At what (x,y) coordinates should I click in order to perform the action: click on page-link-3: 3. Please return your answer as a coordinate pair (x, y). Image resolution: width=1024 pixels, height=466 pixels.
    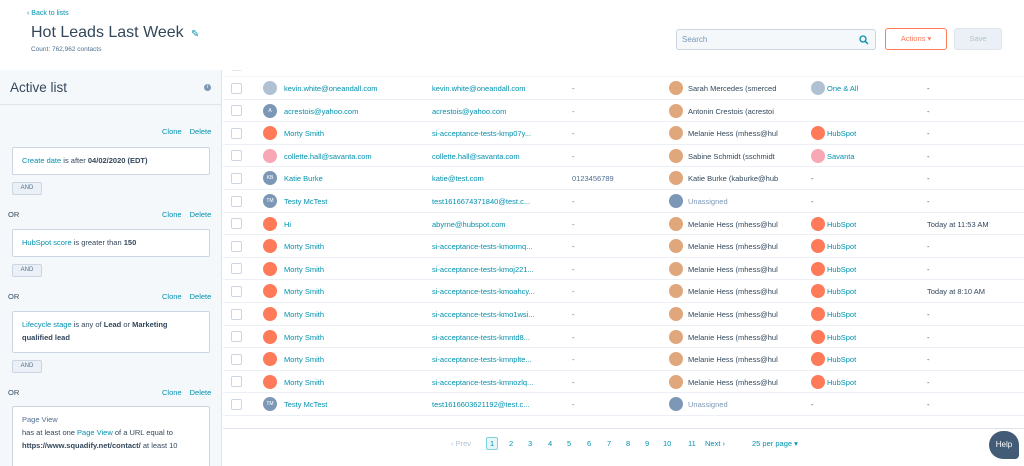
    Looking at the image, I should click on (530, 443).